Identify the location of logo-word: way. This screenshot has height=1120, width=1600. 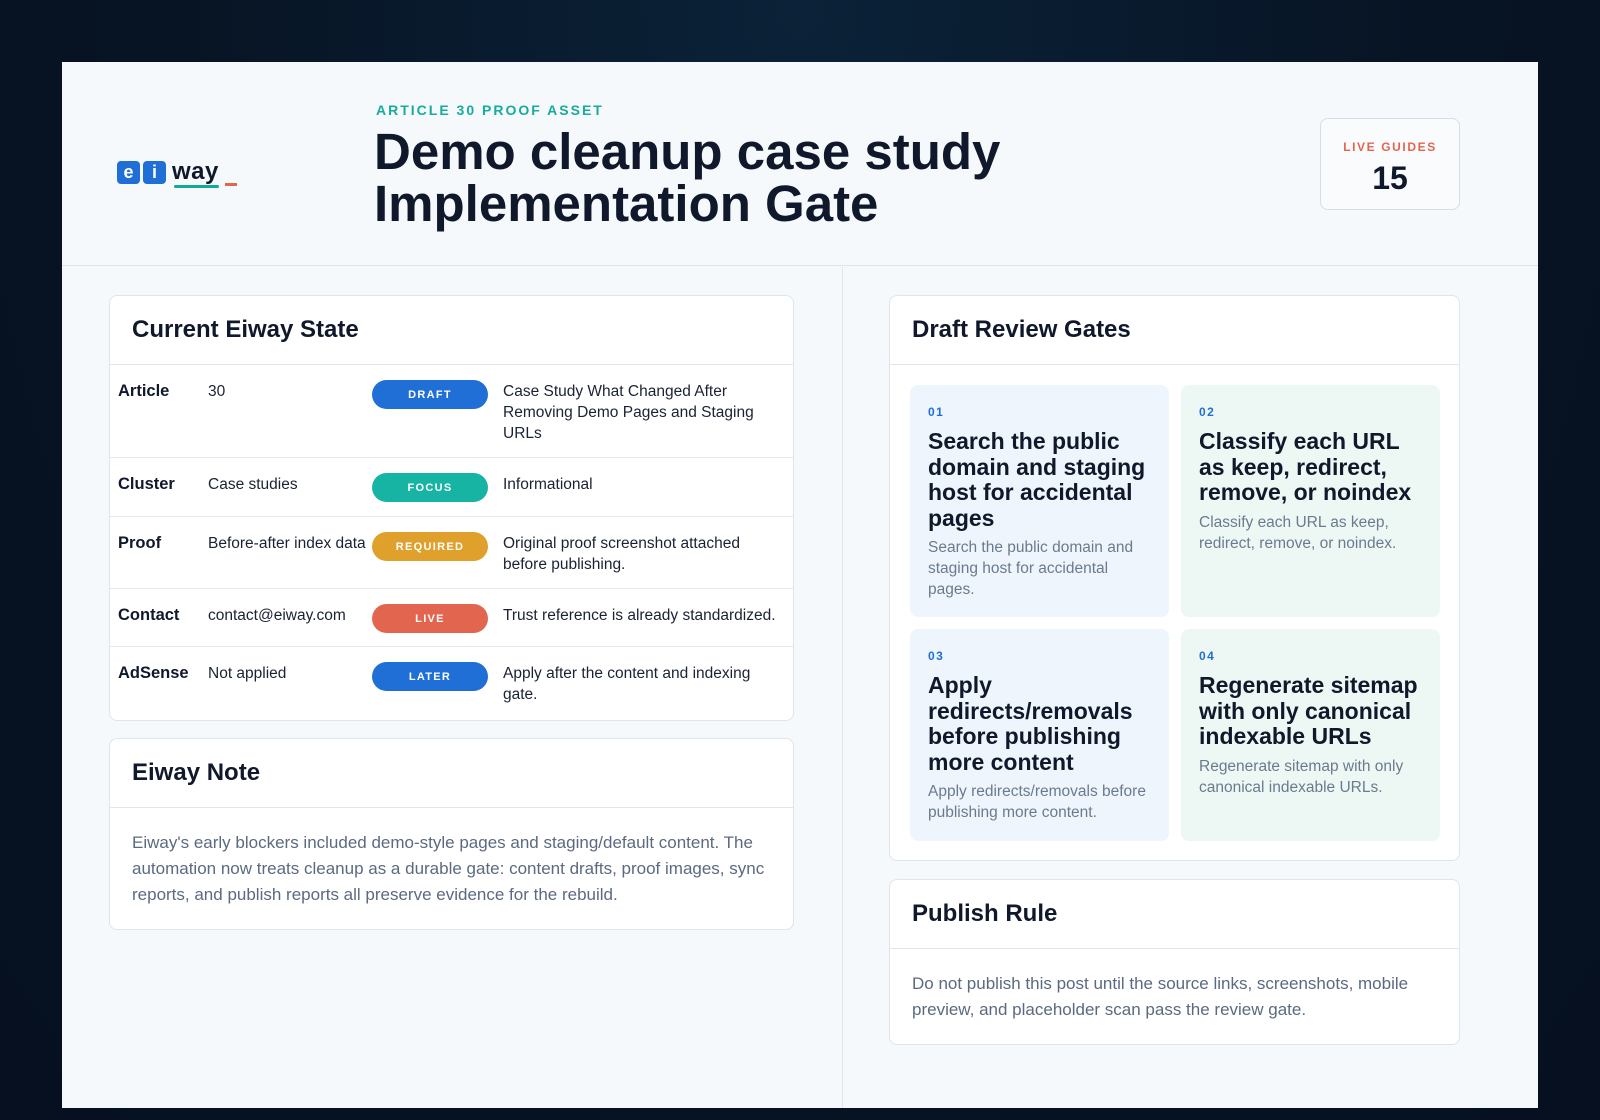
(195, 174).